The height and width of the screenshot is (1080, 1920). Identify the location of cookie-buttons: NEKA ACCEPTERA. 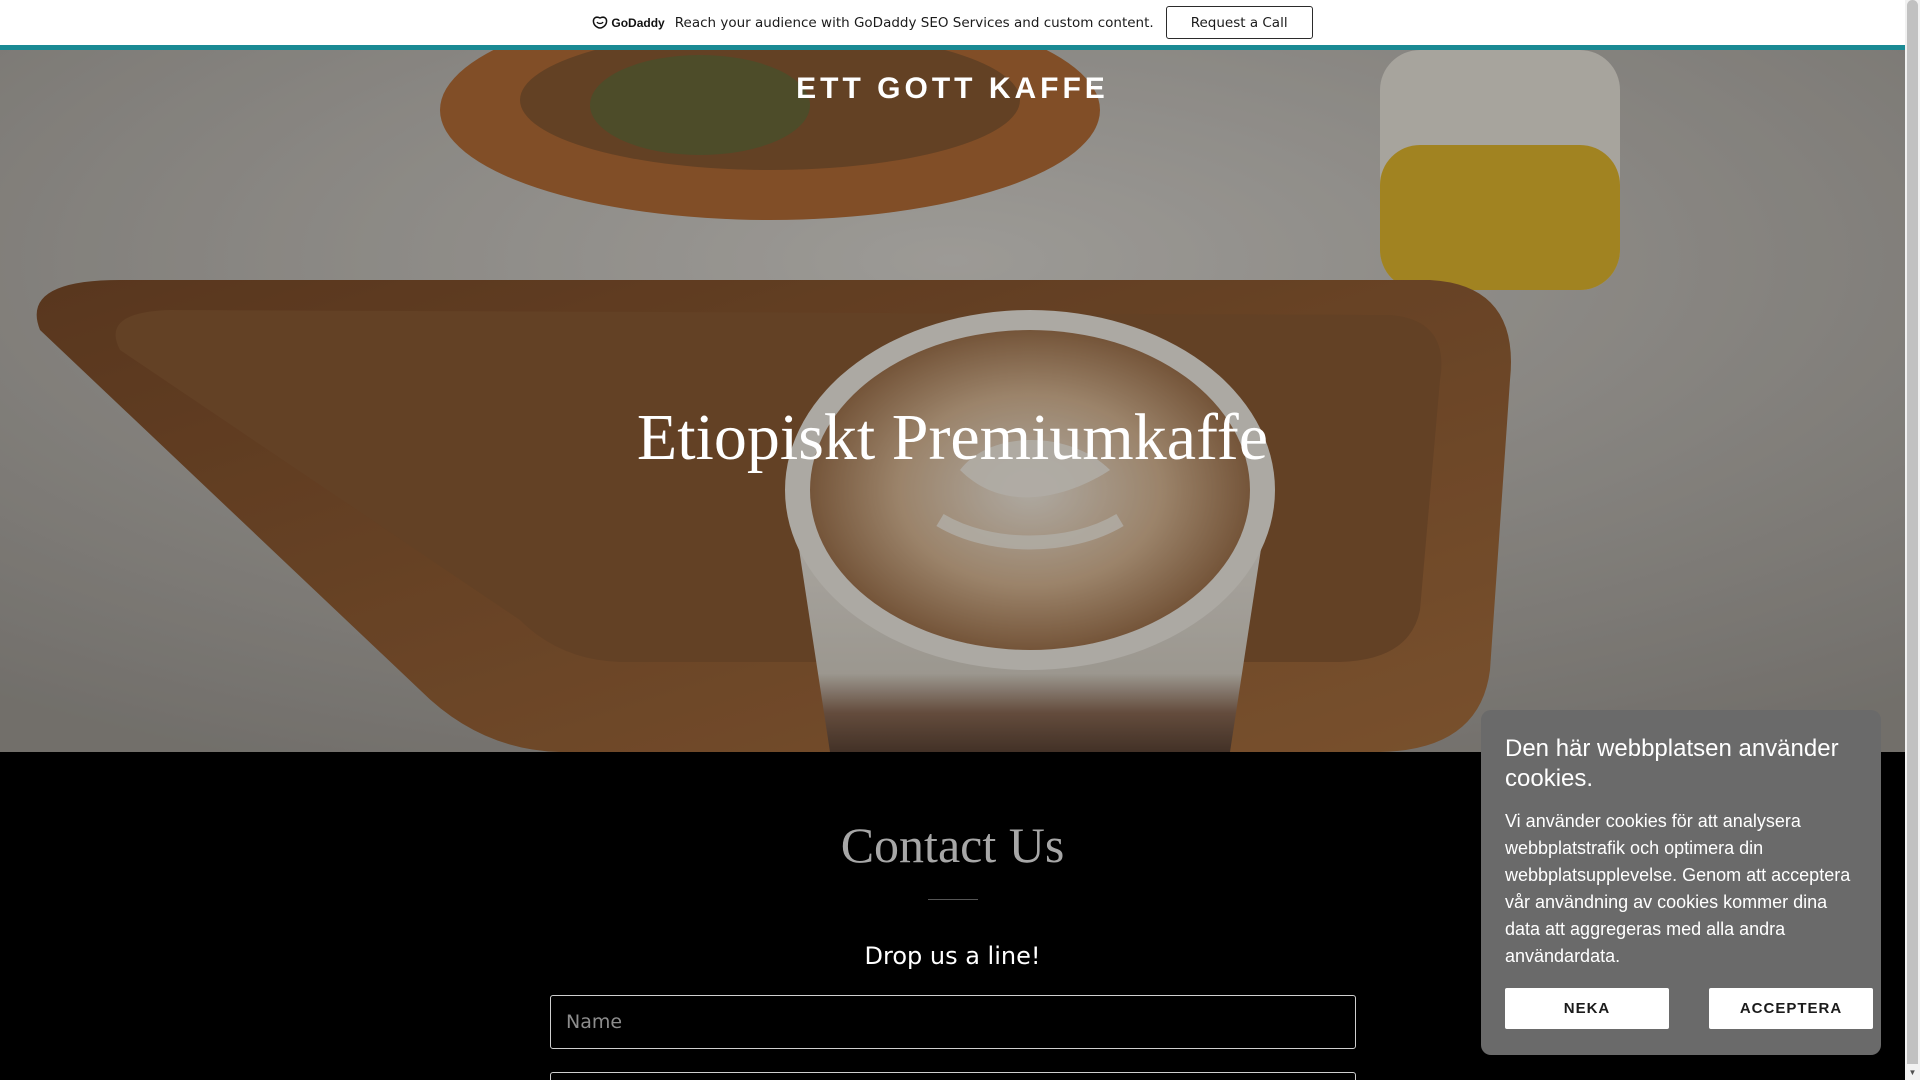
(1689, 1008).